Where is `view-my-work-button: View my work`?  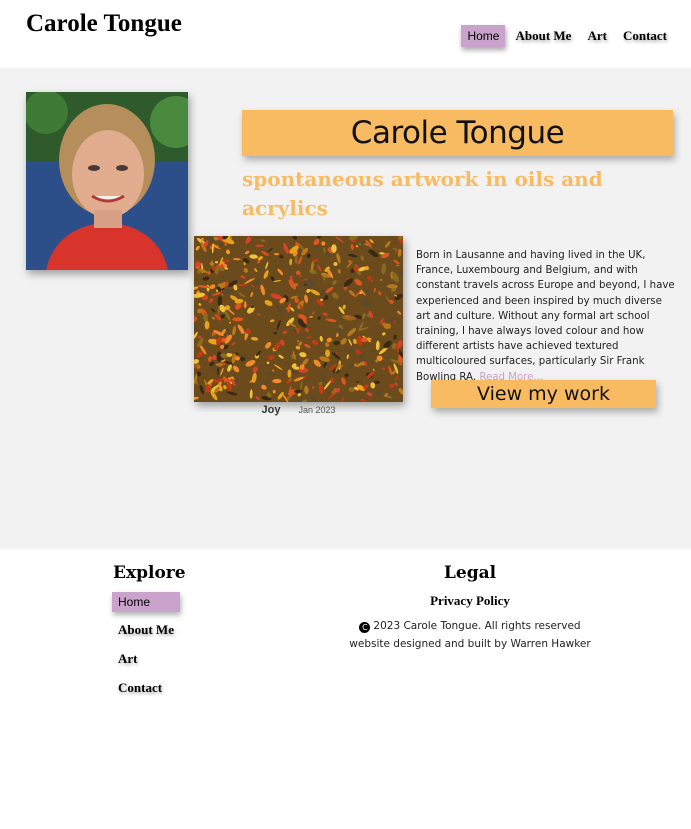 view-my-work-button: View my work is located at coordinates (543, 394).